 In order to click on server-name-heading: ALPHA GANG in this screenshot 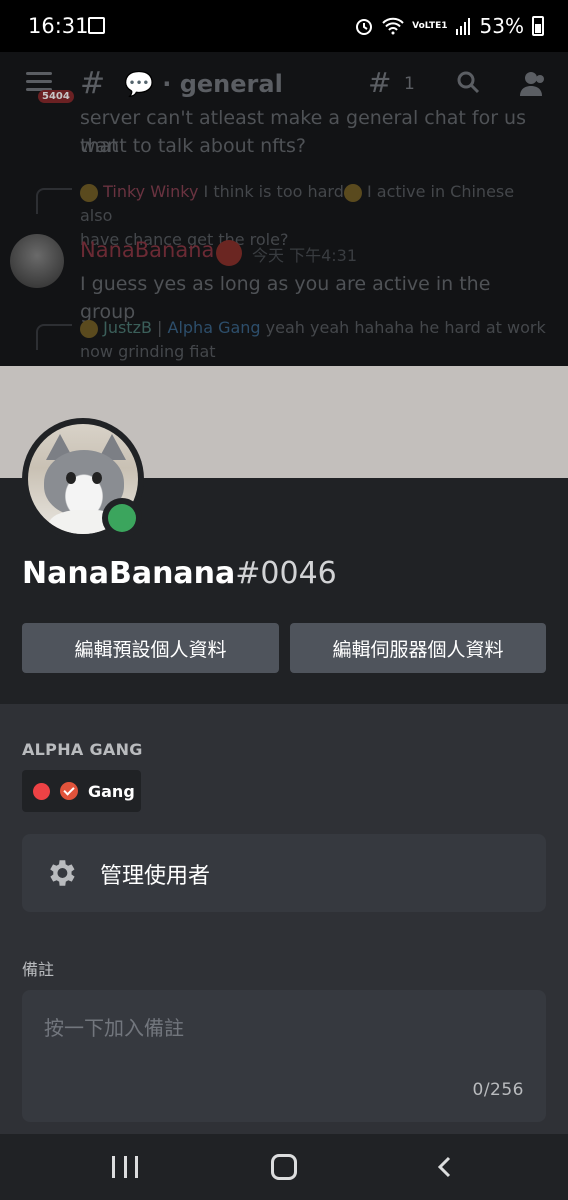, I will do `click(82, 749)`.